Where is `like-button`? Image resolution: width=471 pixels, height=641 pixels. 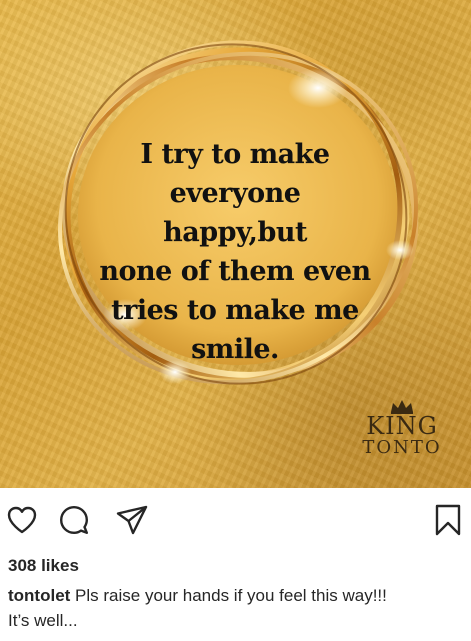 like-button is located at coordinates (22, 520).